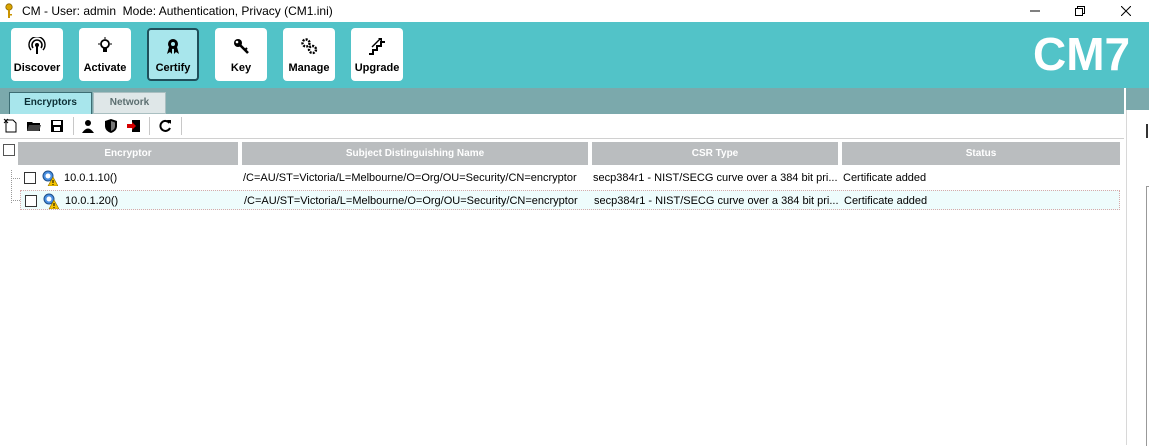 The width and height of the screenshot is (1149, 446). Describe the element at coordinates (129, 103) in the screenshot. I see `tab-network: Network` at that location.